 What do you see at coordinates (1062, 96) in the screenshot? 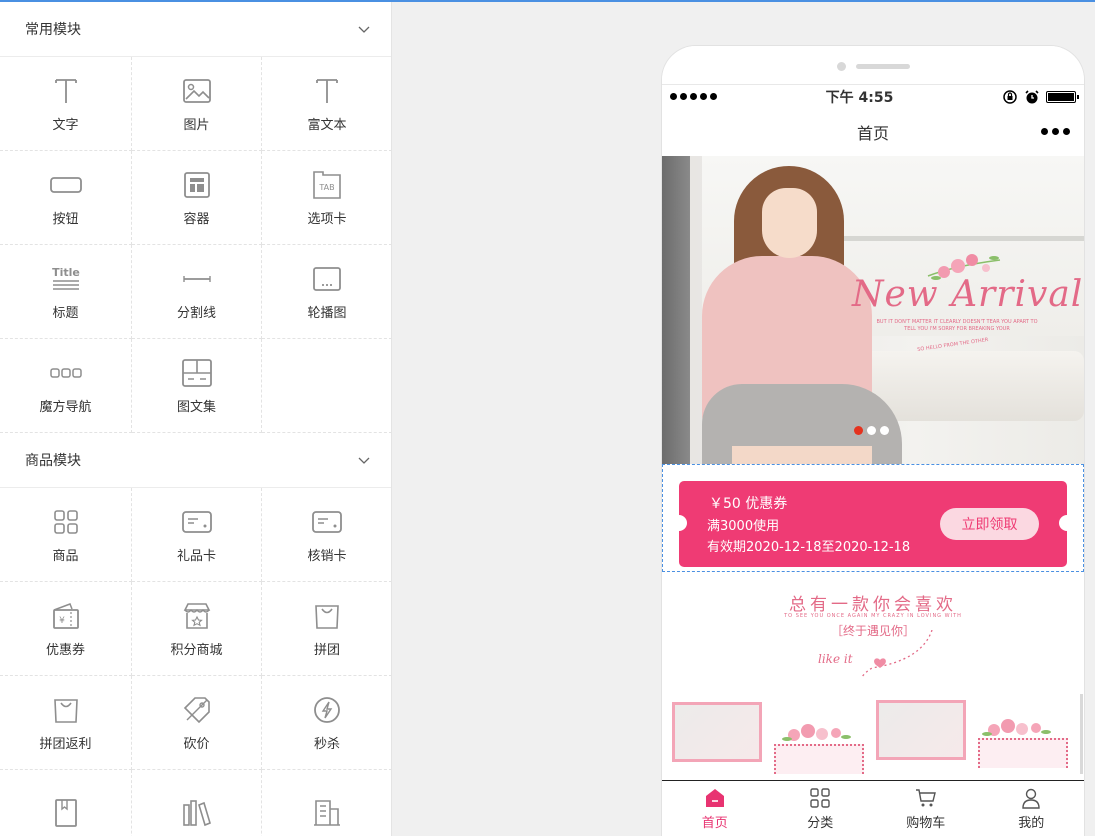
I see `battery-icon` at bounding box center [1062, 96].